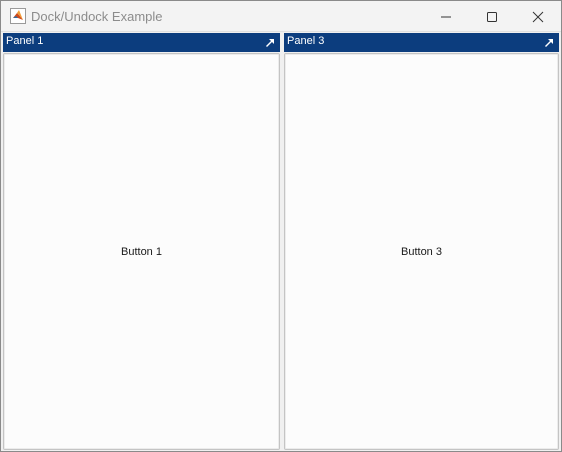 Image resolution: width=562 pixels, height=452 pixels. I want to click on panel-3-button-label: Button 3, so click(421, 251).